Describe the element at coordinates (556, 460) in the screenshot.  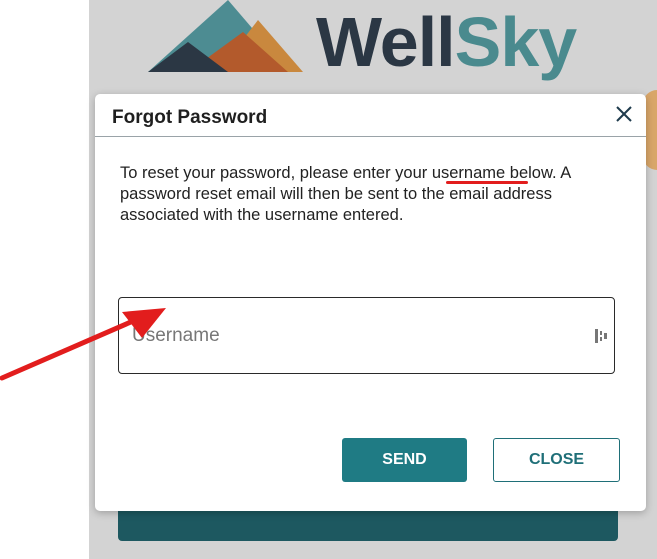
I see `close-button: CLOSE` at that location.